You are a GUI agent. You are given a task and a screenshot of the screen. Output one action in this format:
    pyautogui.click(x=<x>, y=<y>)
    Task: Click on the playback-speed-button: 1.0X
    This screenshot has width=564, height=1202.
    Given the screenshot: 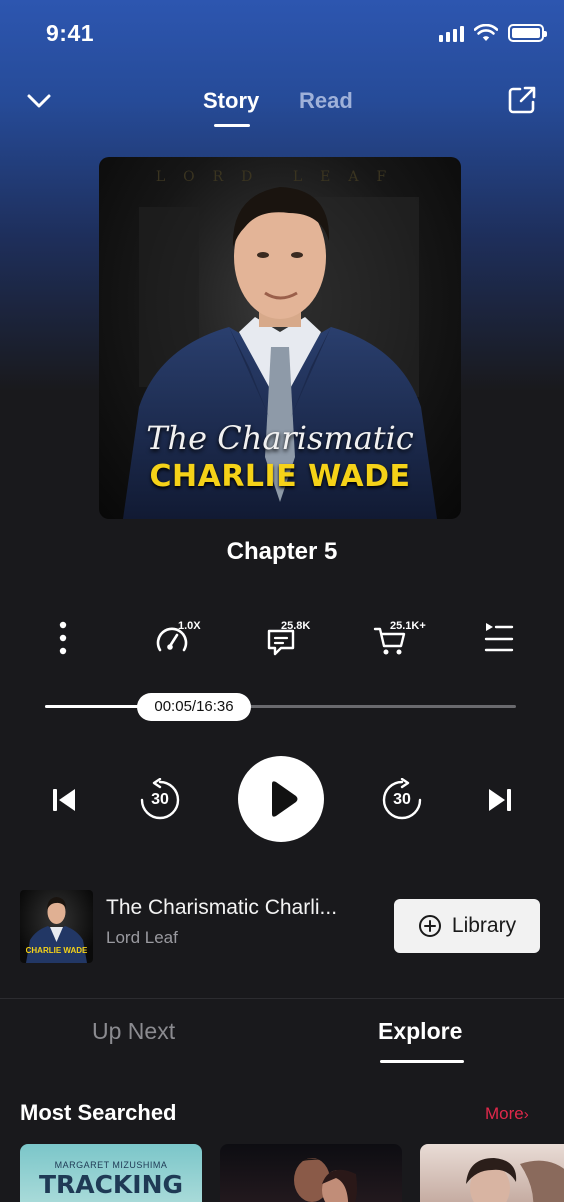 What is the action you would take?
    pyautogui.click(x=182, y=638)
    